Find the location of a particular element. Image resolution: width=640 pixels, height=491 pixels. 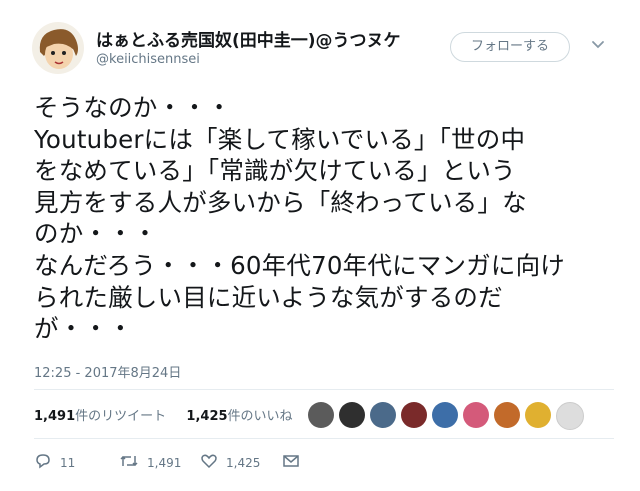

retweet-stat-label: 件のリツイート is located at coordinates (121, 416).